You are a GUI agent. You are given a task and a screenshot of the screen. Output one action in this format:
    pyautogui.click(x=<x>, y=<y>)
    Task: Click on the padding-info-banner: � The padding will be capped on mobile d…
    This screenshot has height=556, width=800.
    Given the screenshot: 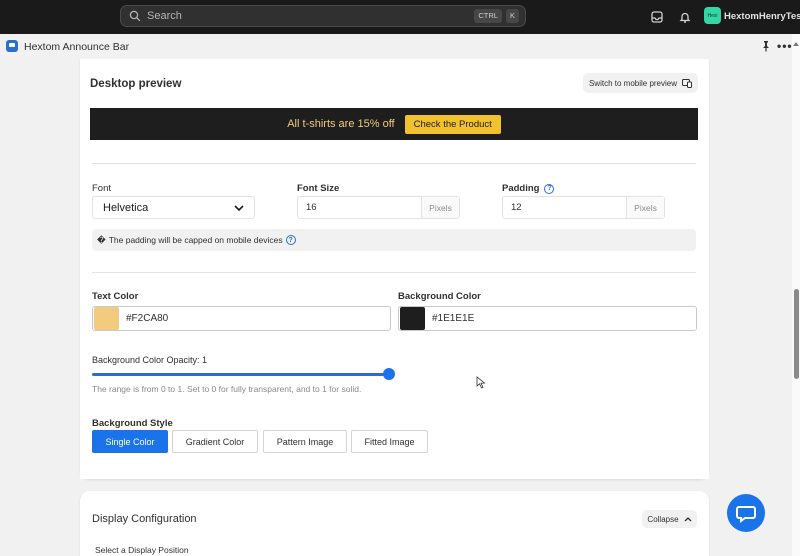 What is the action you would take?
    pyautogui.click(x=394, y=240)
    